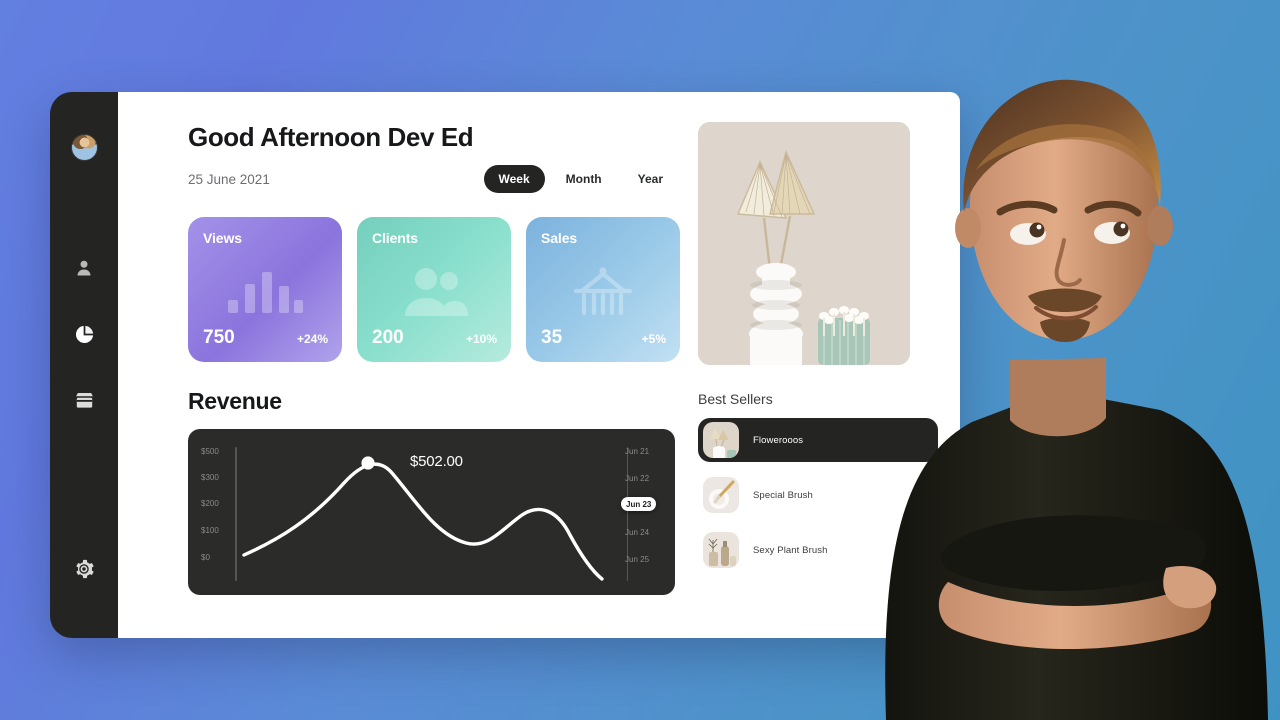  I want to click on stat-change: +5%, so click(653, 339).